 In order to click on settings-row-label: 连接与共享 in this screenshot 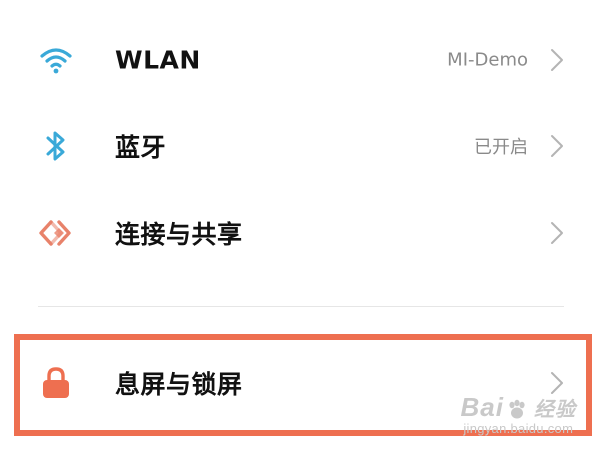, I will do `click(179, 234)`.